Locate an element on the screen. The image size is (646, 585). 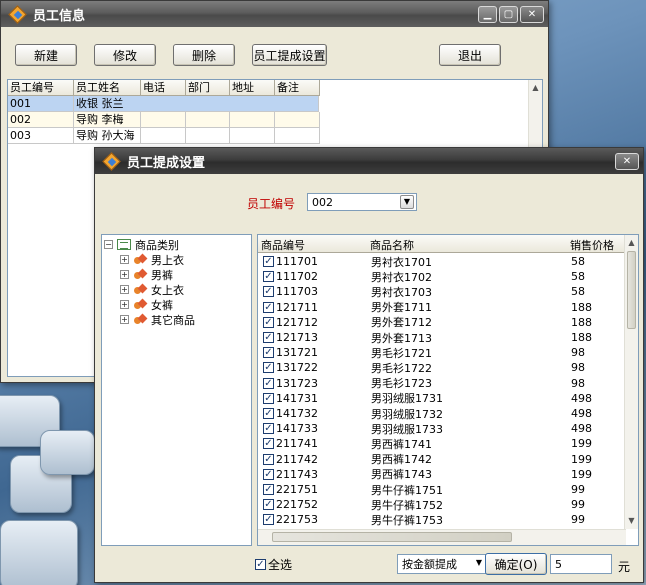
tree-node-men-tops: + 男上衣 is located at coordinates (152, 259).